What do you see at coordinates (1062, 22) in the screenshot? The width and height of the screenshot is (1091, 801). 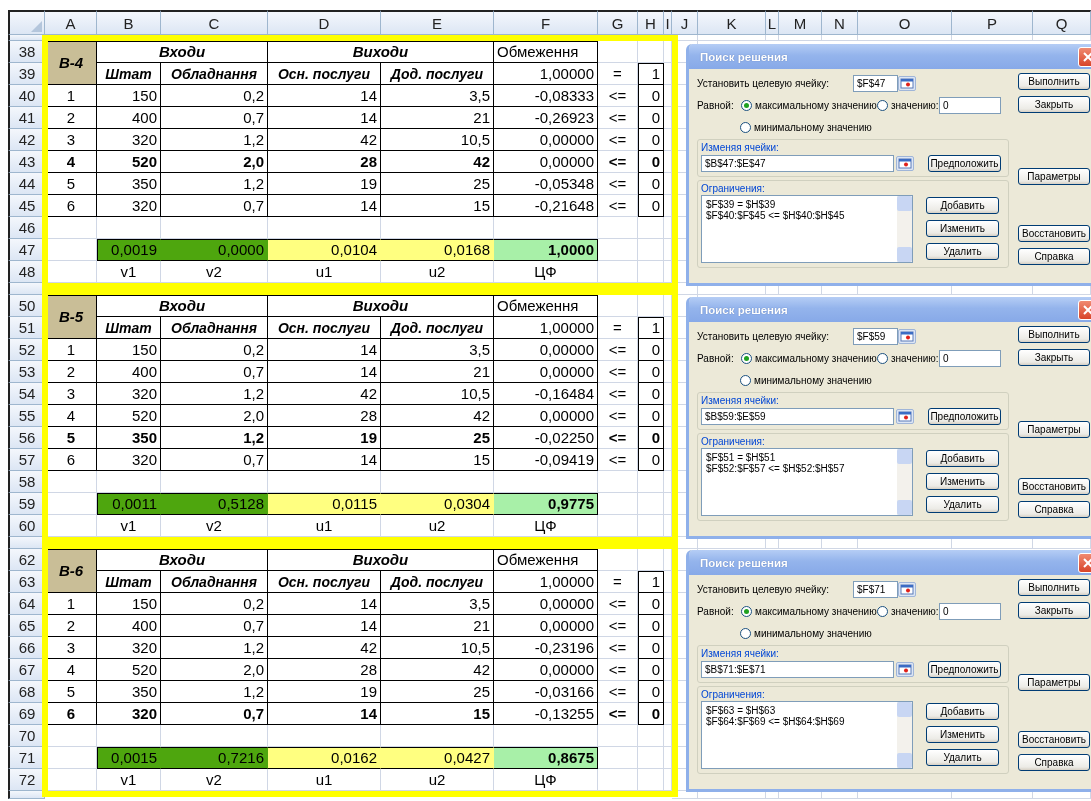 I see `column-header: Q` at bounding box center [1062, 22].